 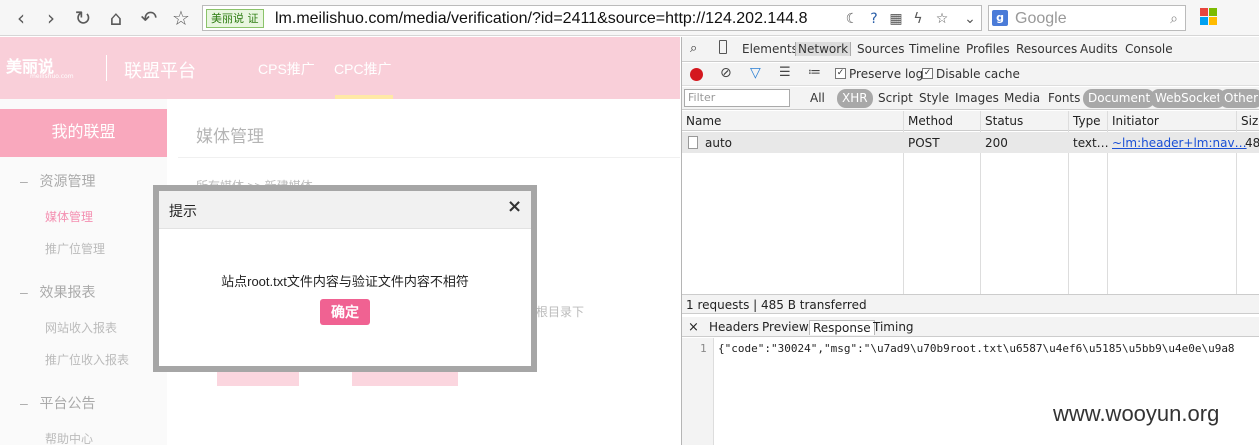 I want to click on bookmark-star-icon: ☆, so click(x=181, y=18).